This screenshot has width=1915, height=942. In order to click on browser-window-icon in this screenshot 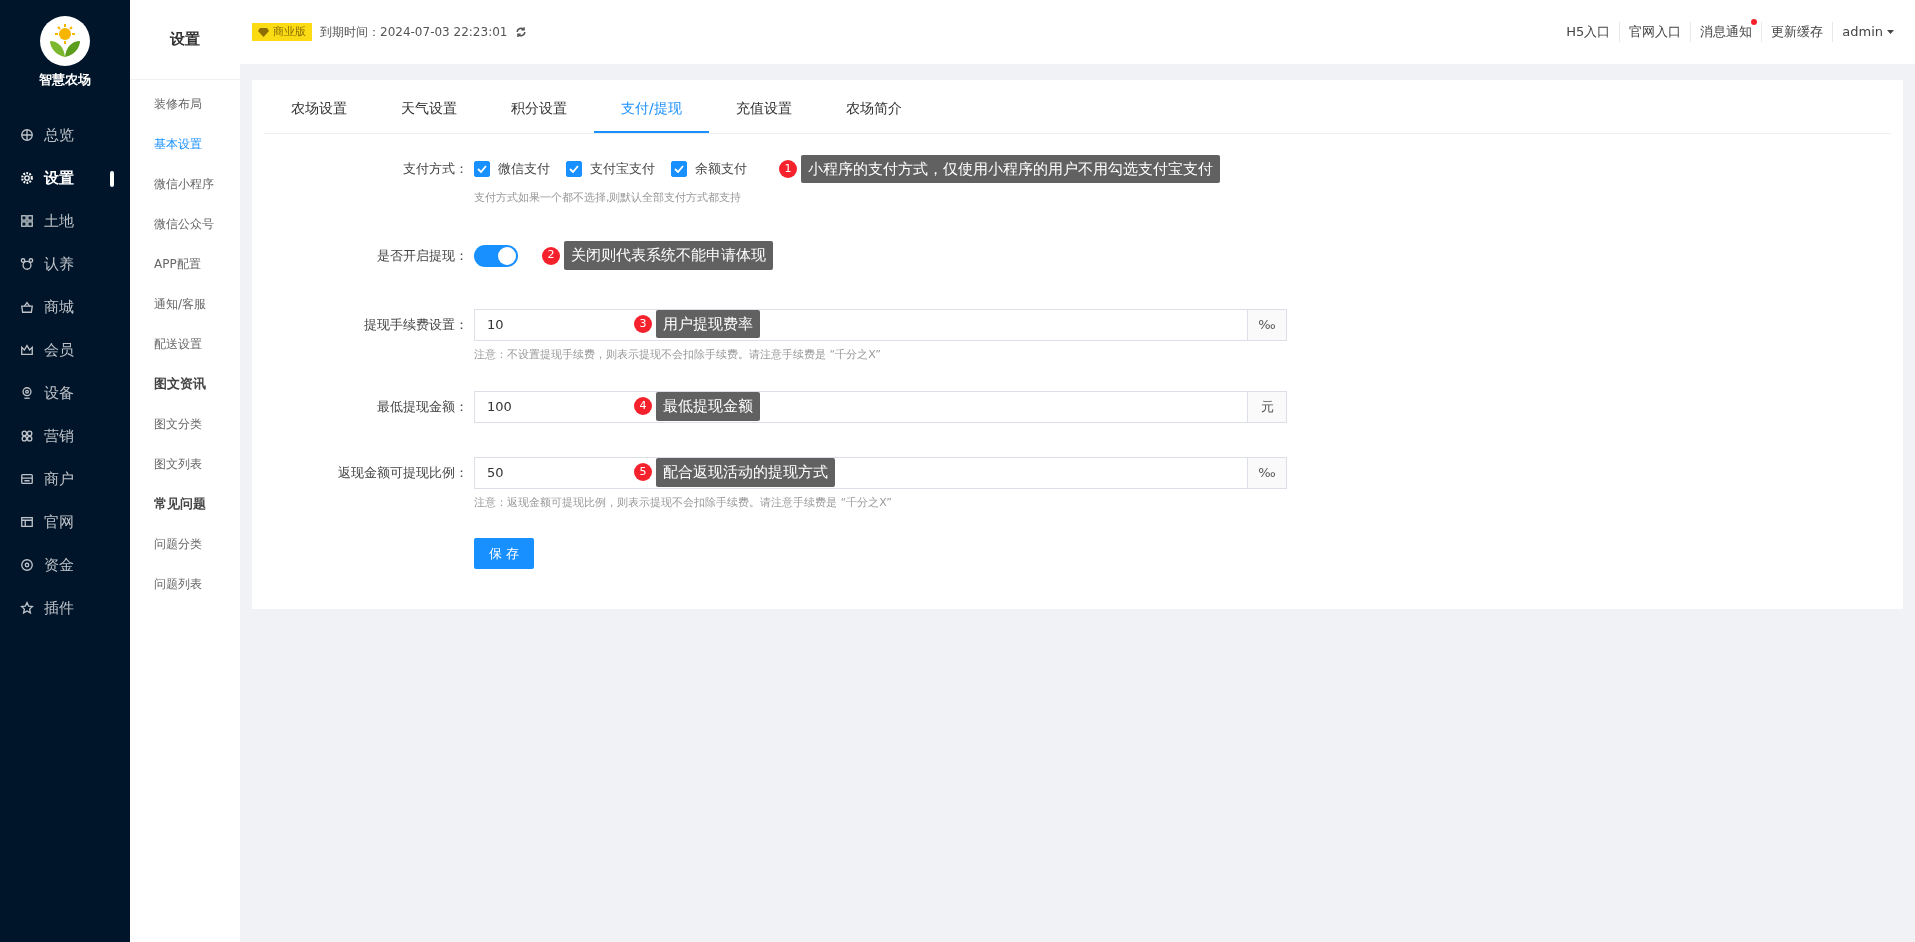, I will do `click(27, 522)`.